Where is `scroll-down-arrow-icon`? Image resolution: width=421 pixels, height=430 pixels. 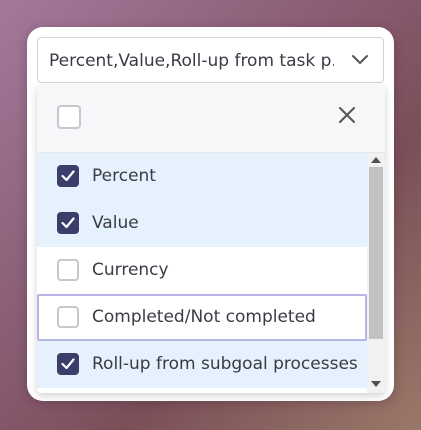
scroll-down-arrow-icon is located at coordinates (376, 384).